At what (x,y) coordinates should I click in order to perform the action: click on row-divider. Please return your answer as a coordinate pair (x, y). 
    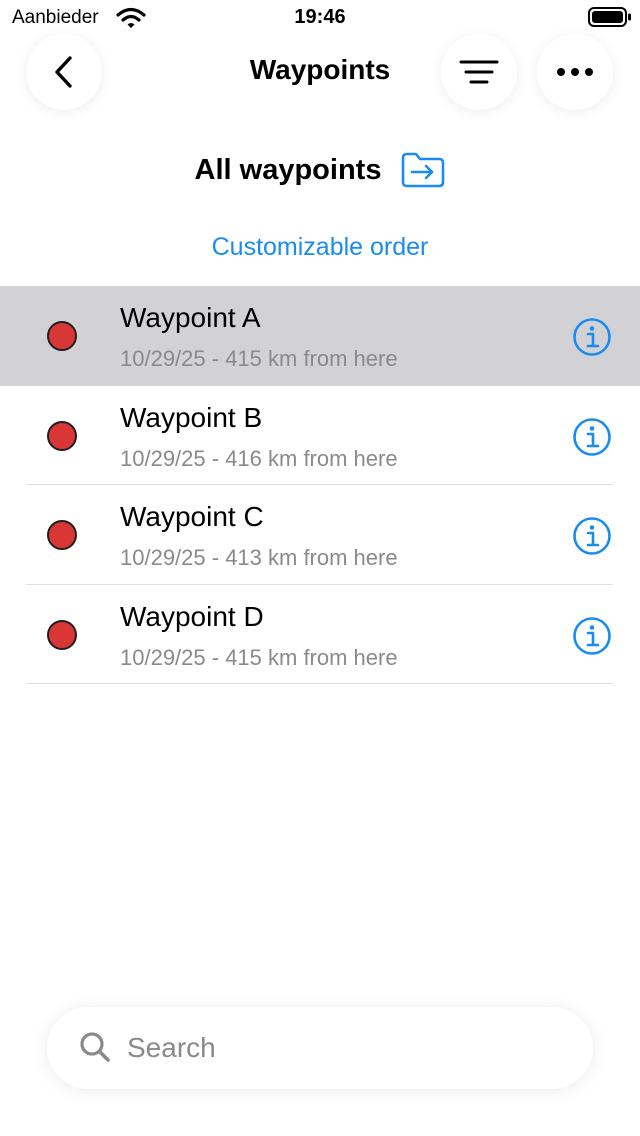
    Looking at the image, I should click on (319, 683).